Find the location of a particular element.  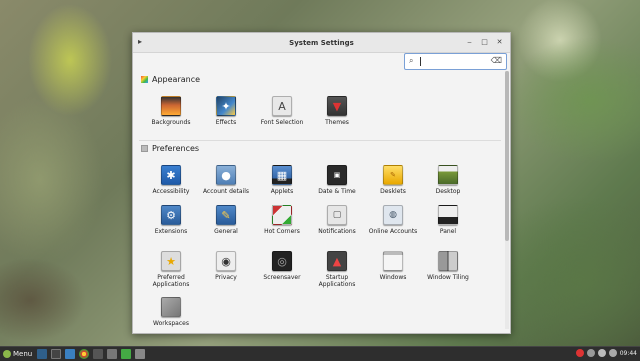

settings-item-online-accounts: ◍ Online Accounts is located at coordinates (393, 220).